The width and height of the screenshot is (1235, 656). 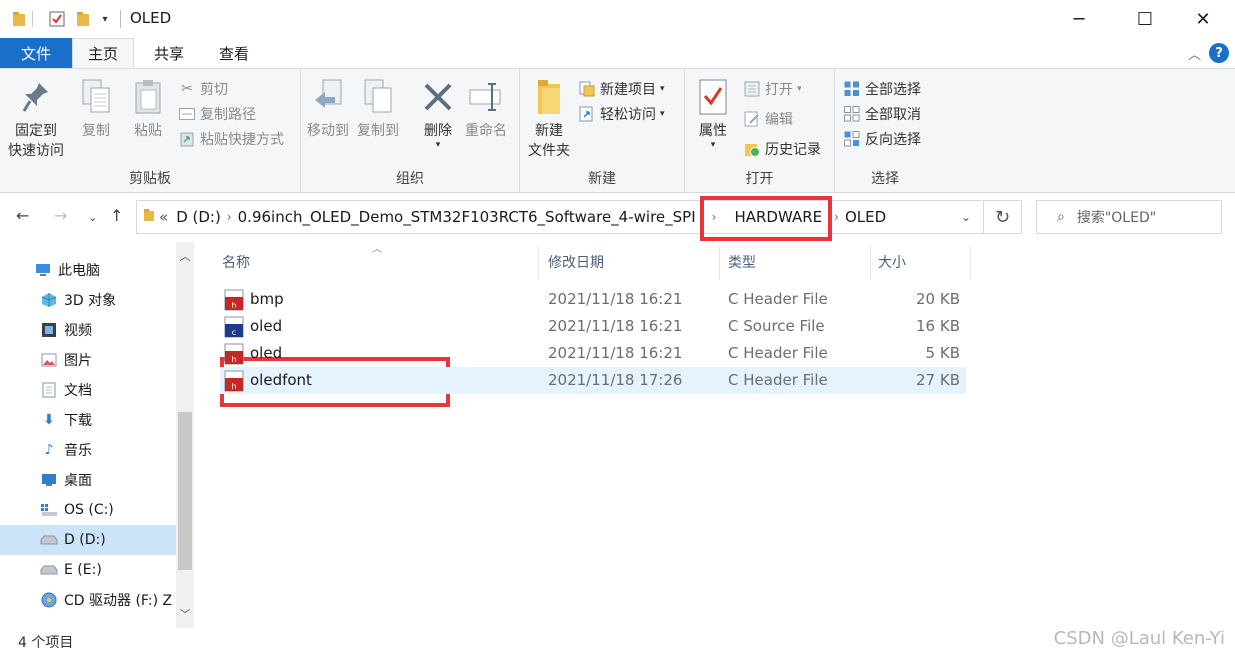 What do you see at coordinates (438, 113) in the screenshot?
I see `delete-button: 删除 ▾` at bounding box center [438, 113].